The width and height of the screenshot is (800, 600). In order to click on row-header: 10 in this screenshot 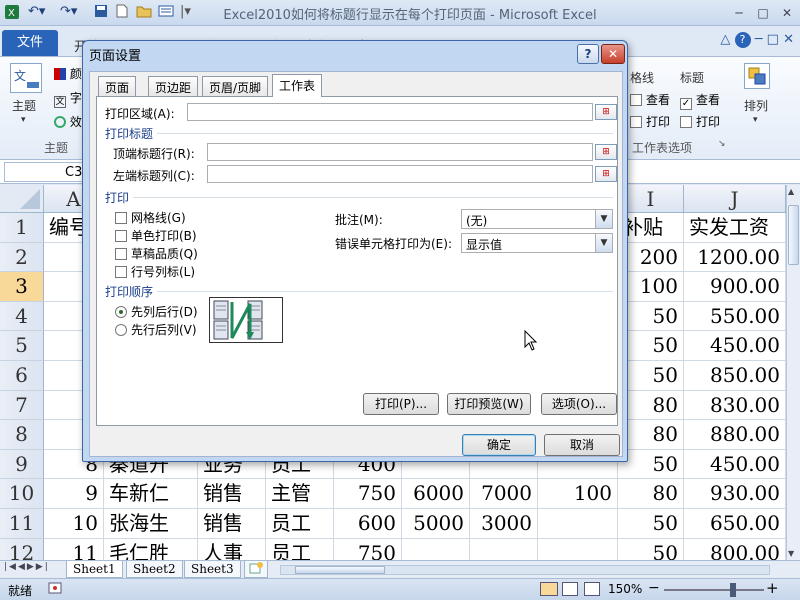, I will do `click(22, 494)`.